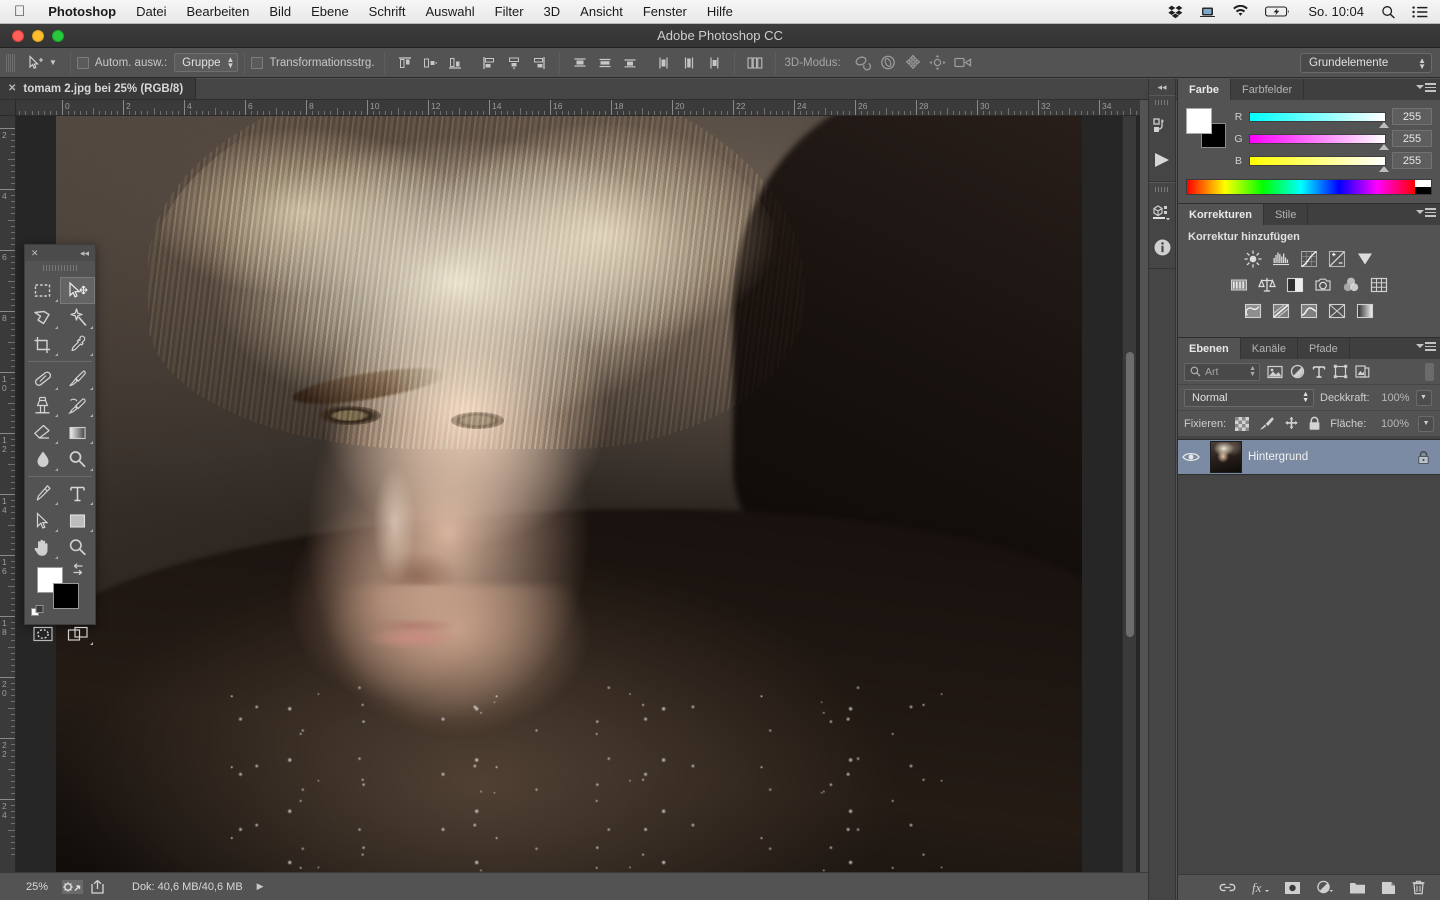 This screenshot has height=900, width=1440. Describe the element at coordinates (1239, 285) in the screenshot. I see `hue-saturation-icon` at that location.